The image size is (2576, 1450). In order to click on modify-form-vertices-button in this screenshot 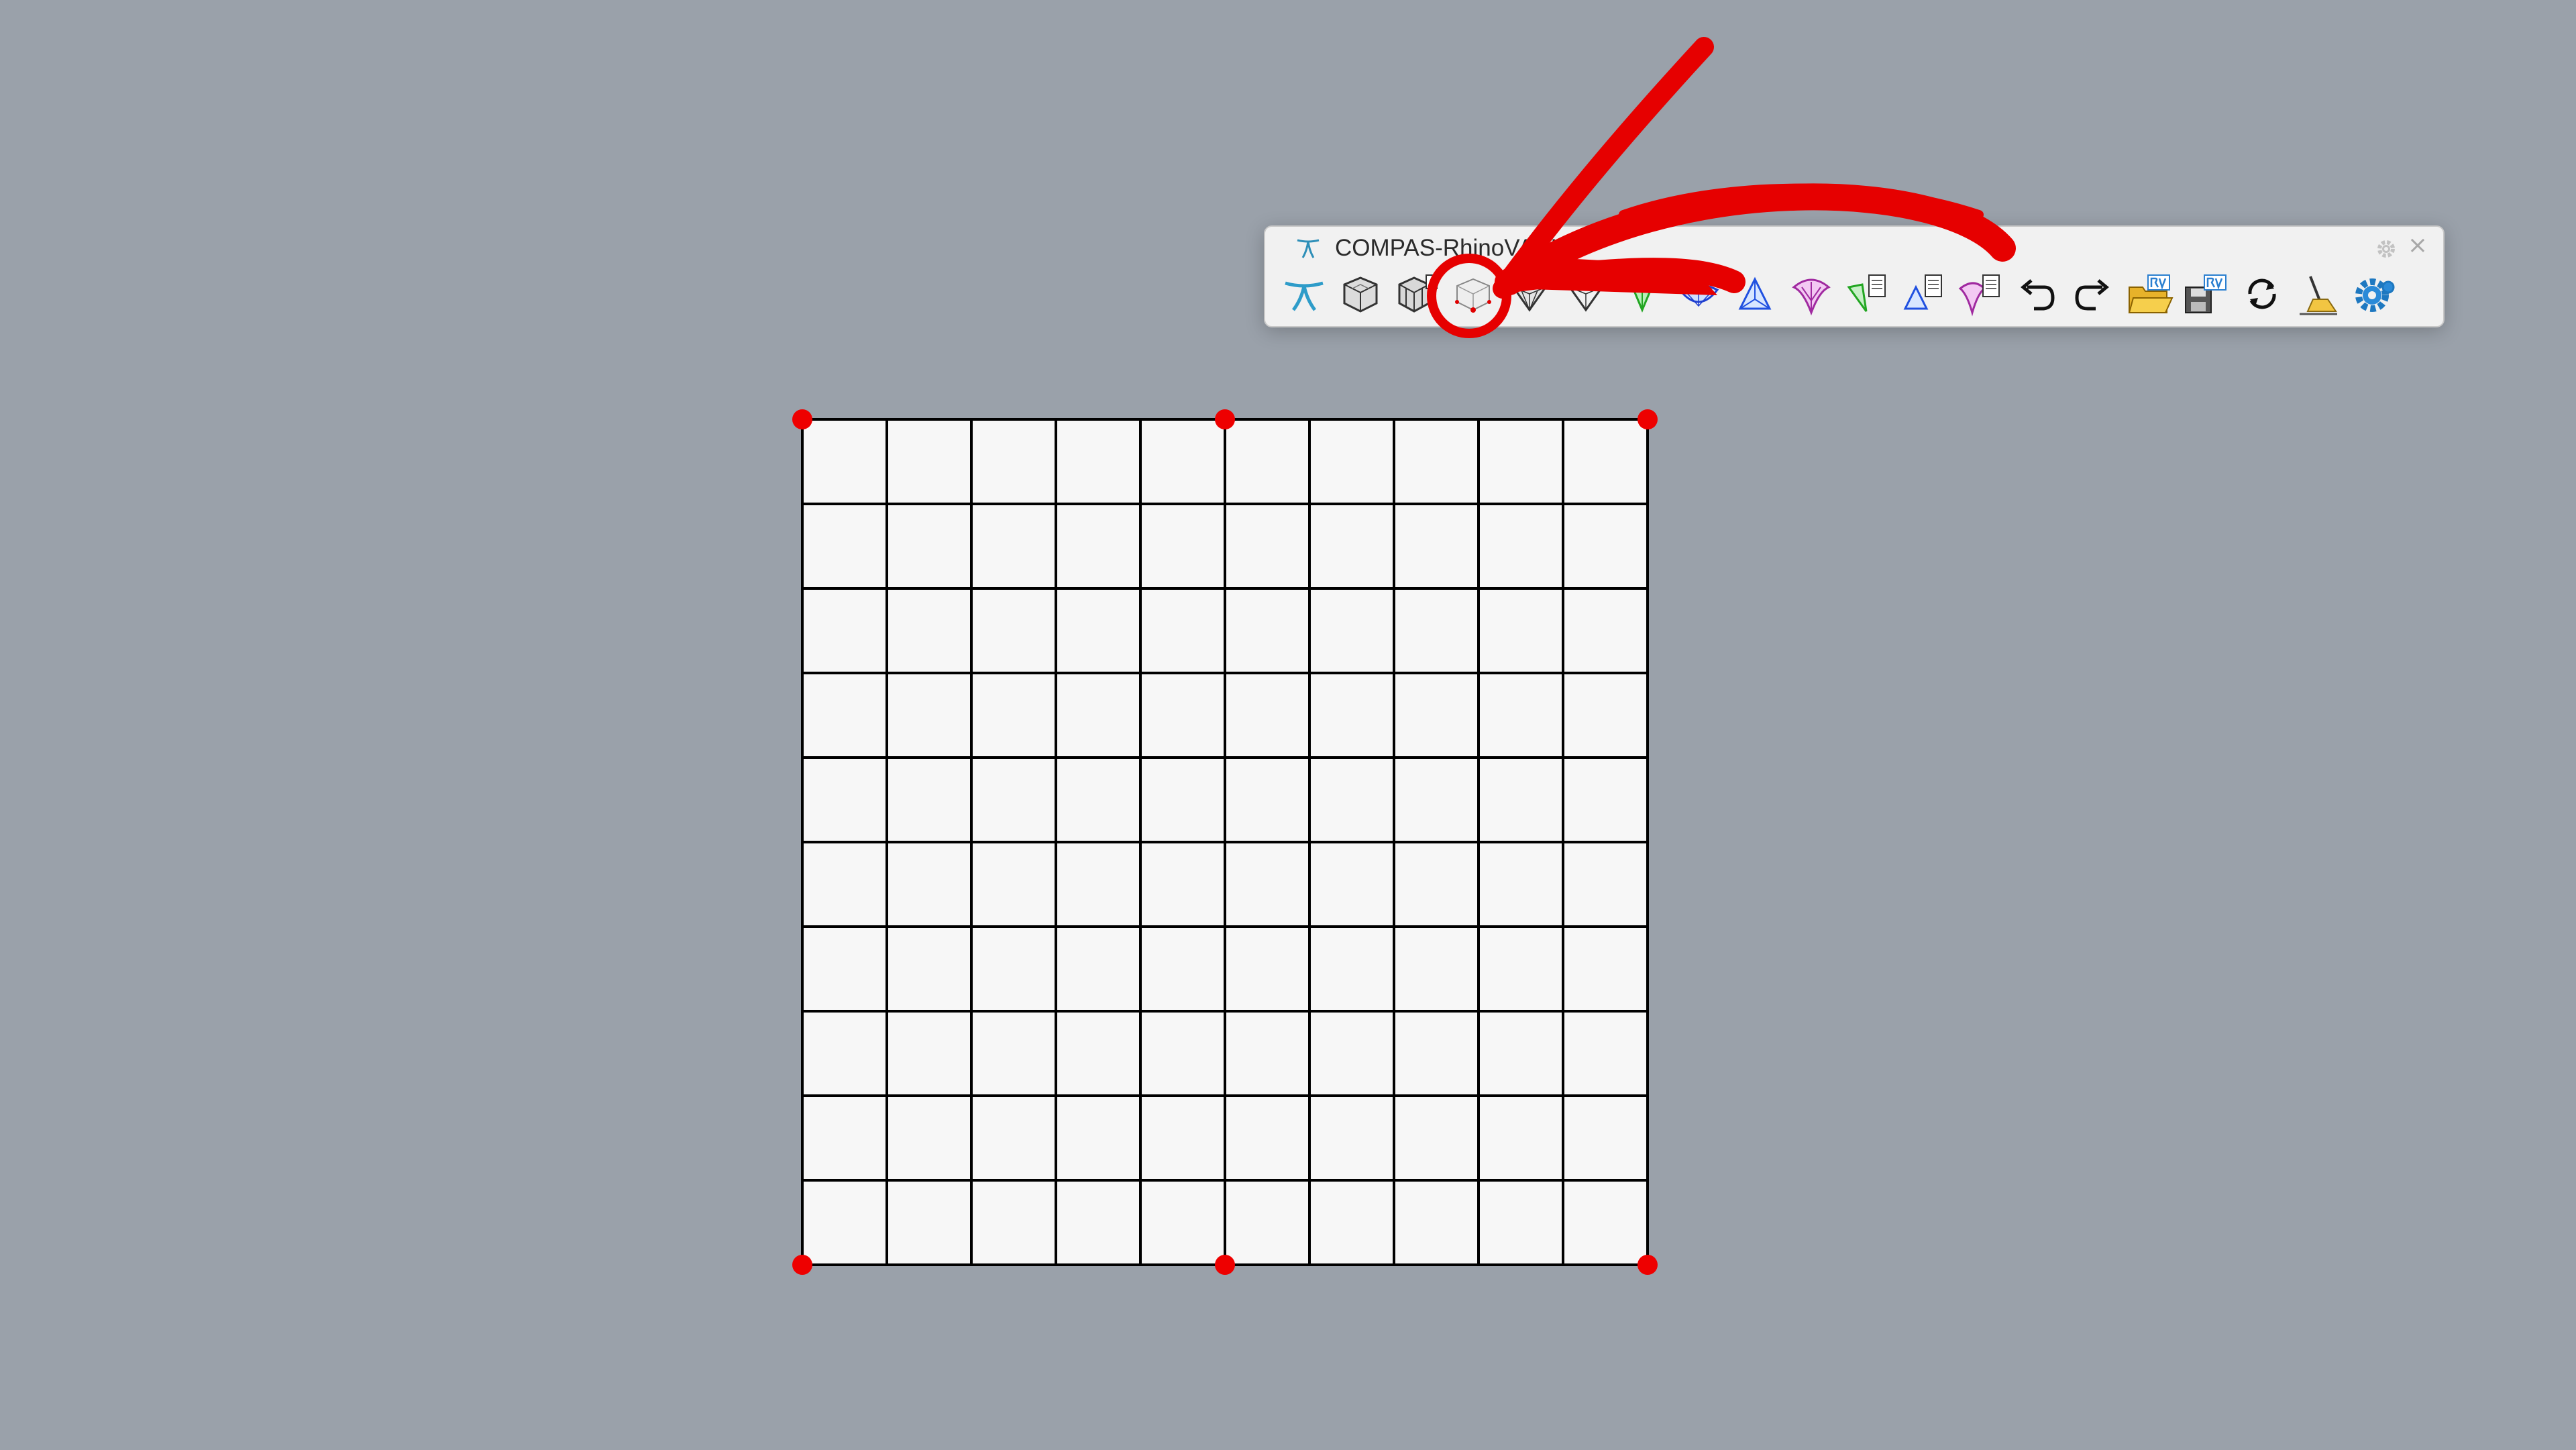, I will do `click(1585, 294)`.